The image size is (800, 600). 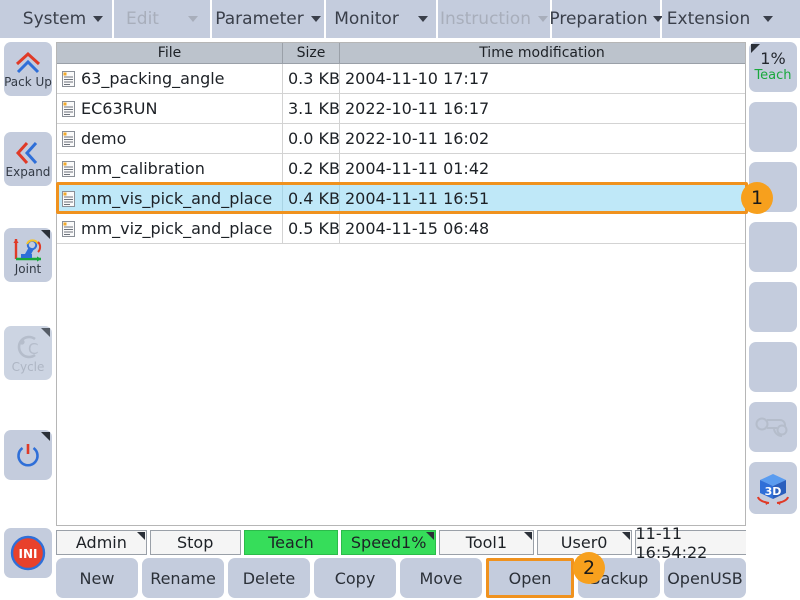 What do you see at coordinates (355, 578) in the screenshot?
I see `copy-button: Copy` at bounding box center [355, 578].